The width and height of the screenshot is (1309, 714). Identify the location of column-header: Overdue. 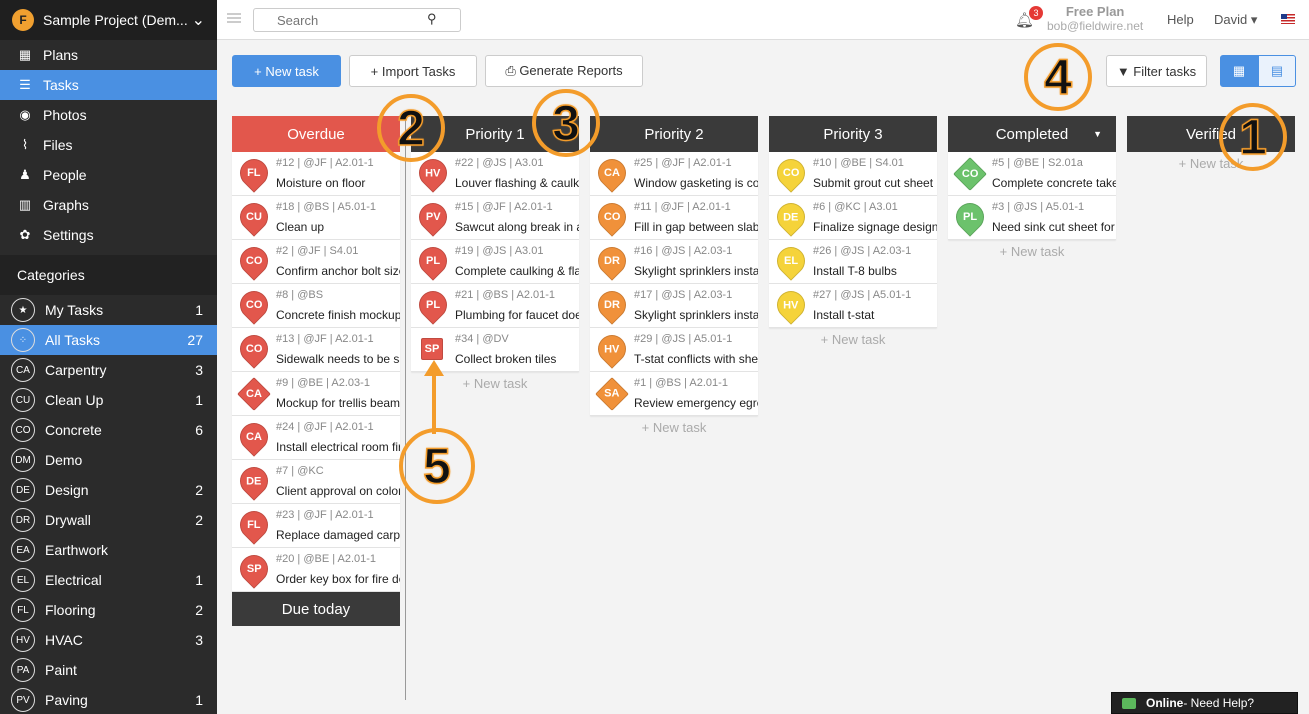
(316, 134).